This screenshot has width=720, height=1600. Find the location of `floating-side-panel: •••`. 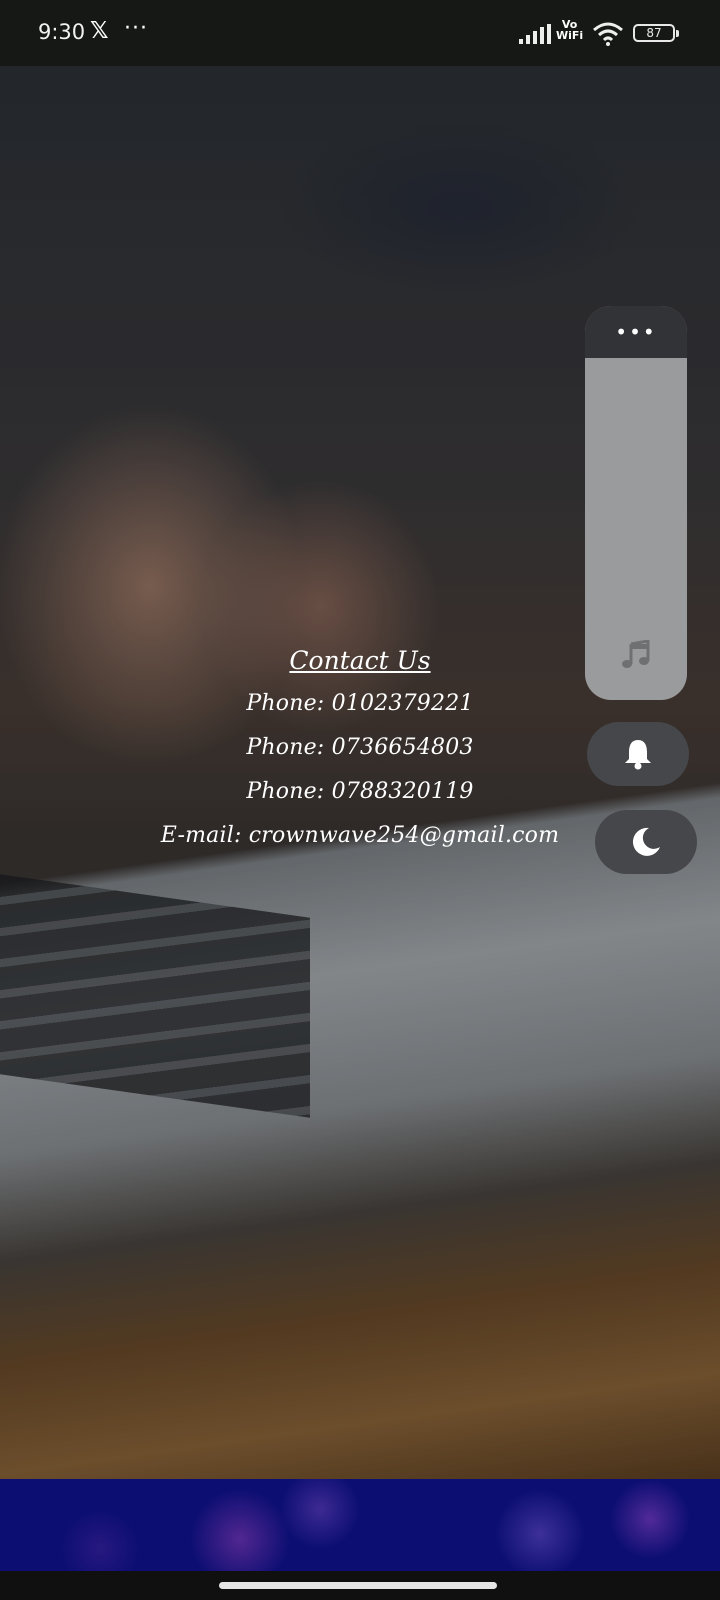

floating-side-panel: ••• is located at coordinates (636, 503).